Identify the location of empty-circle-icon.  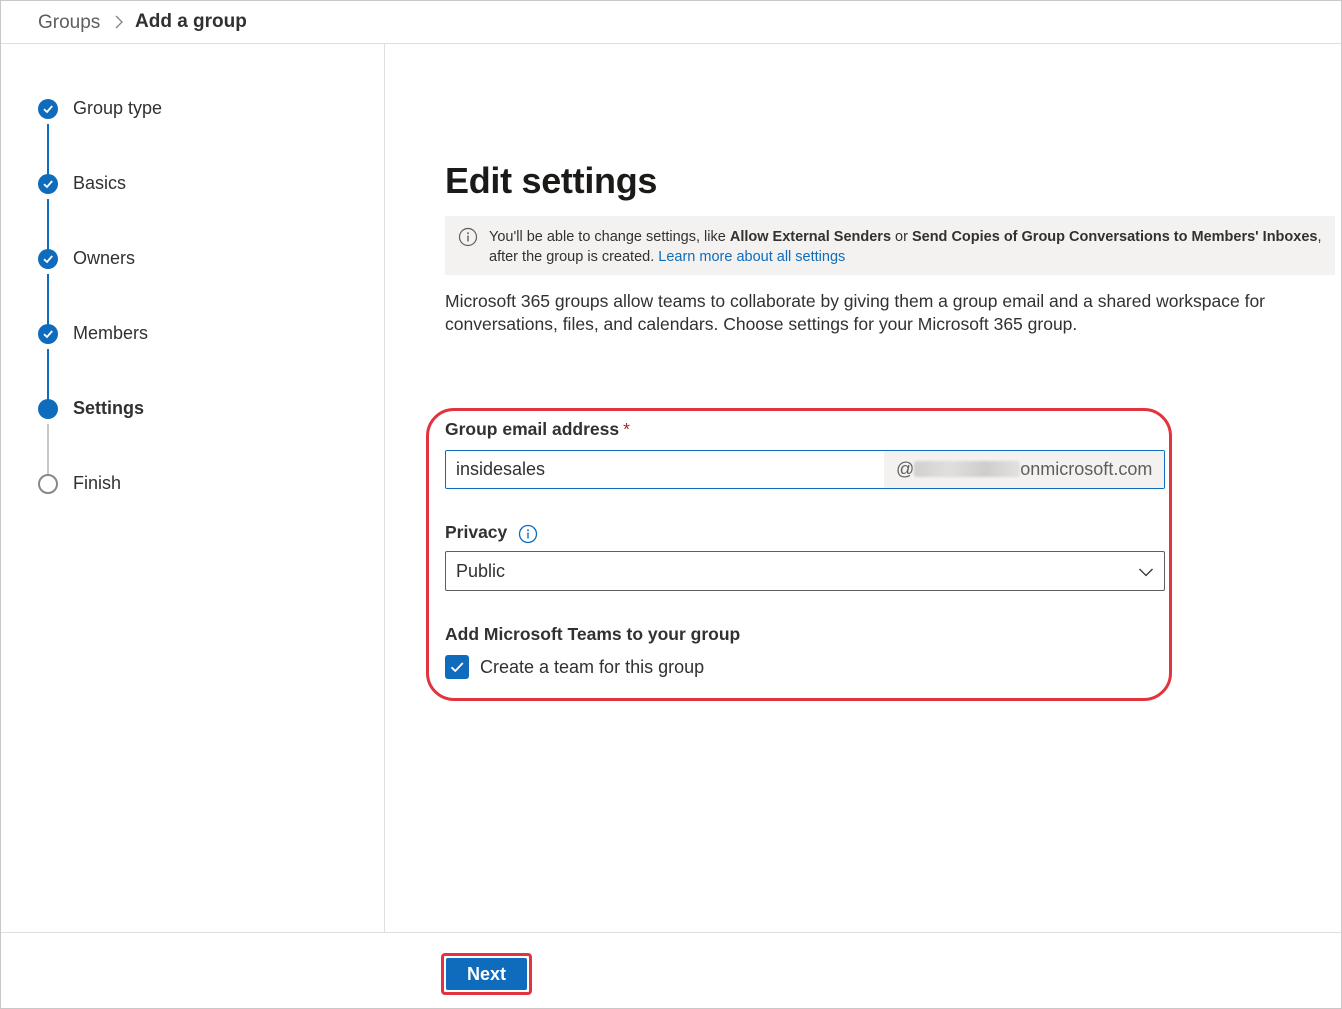
(48, 484).